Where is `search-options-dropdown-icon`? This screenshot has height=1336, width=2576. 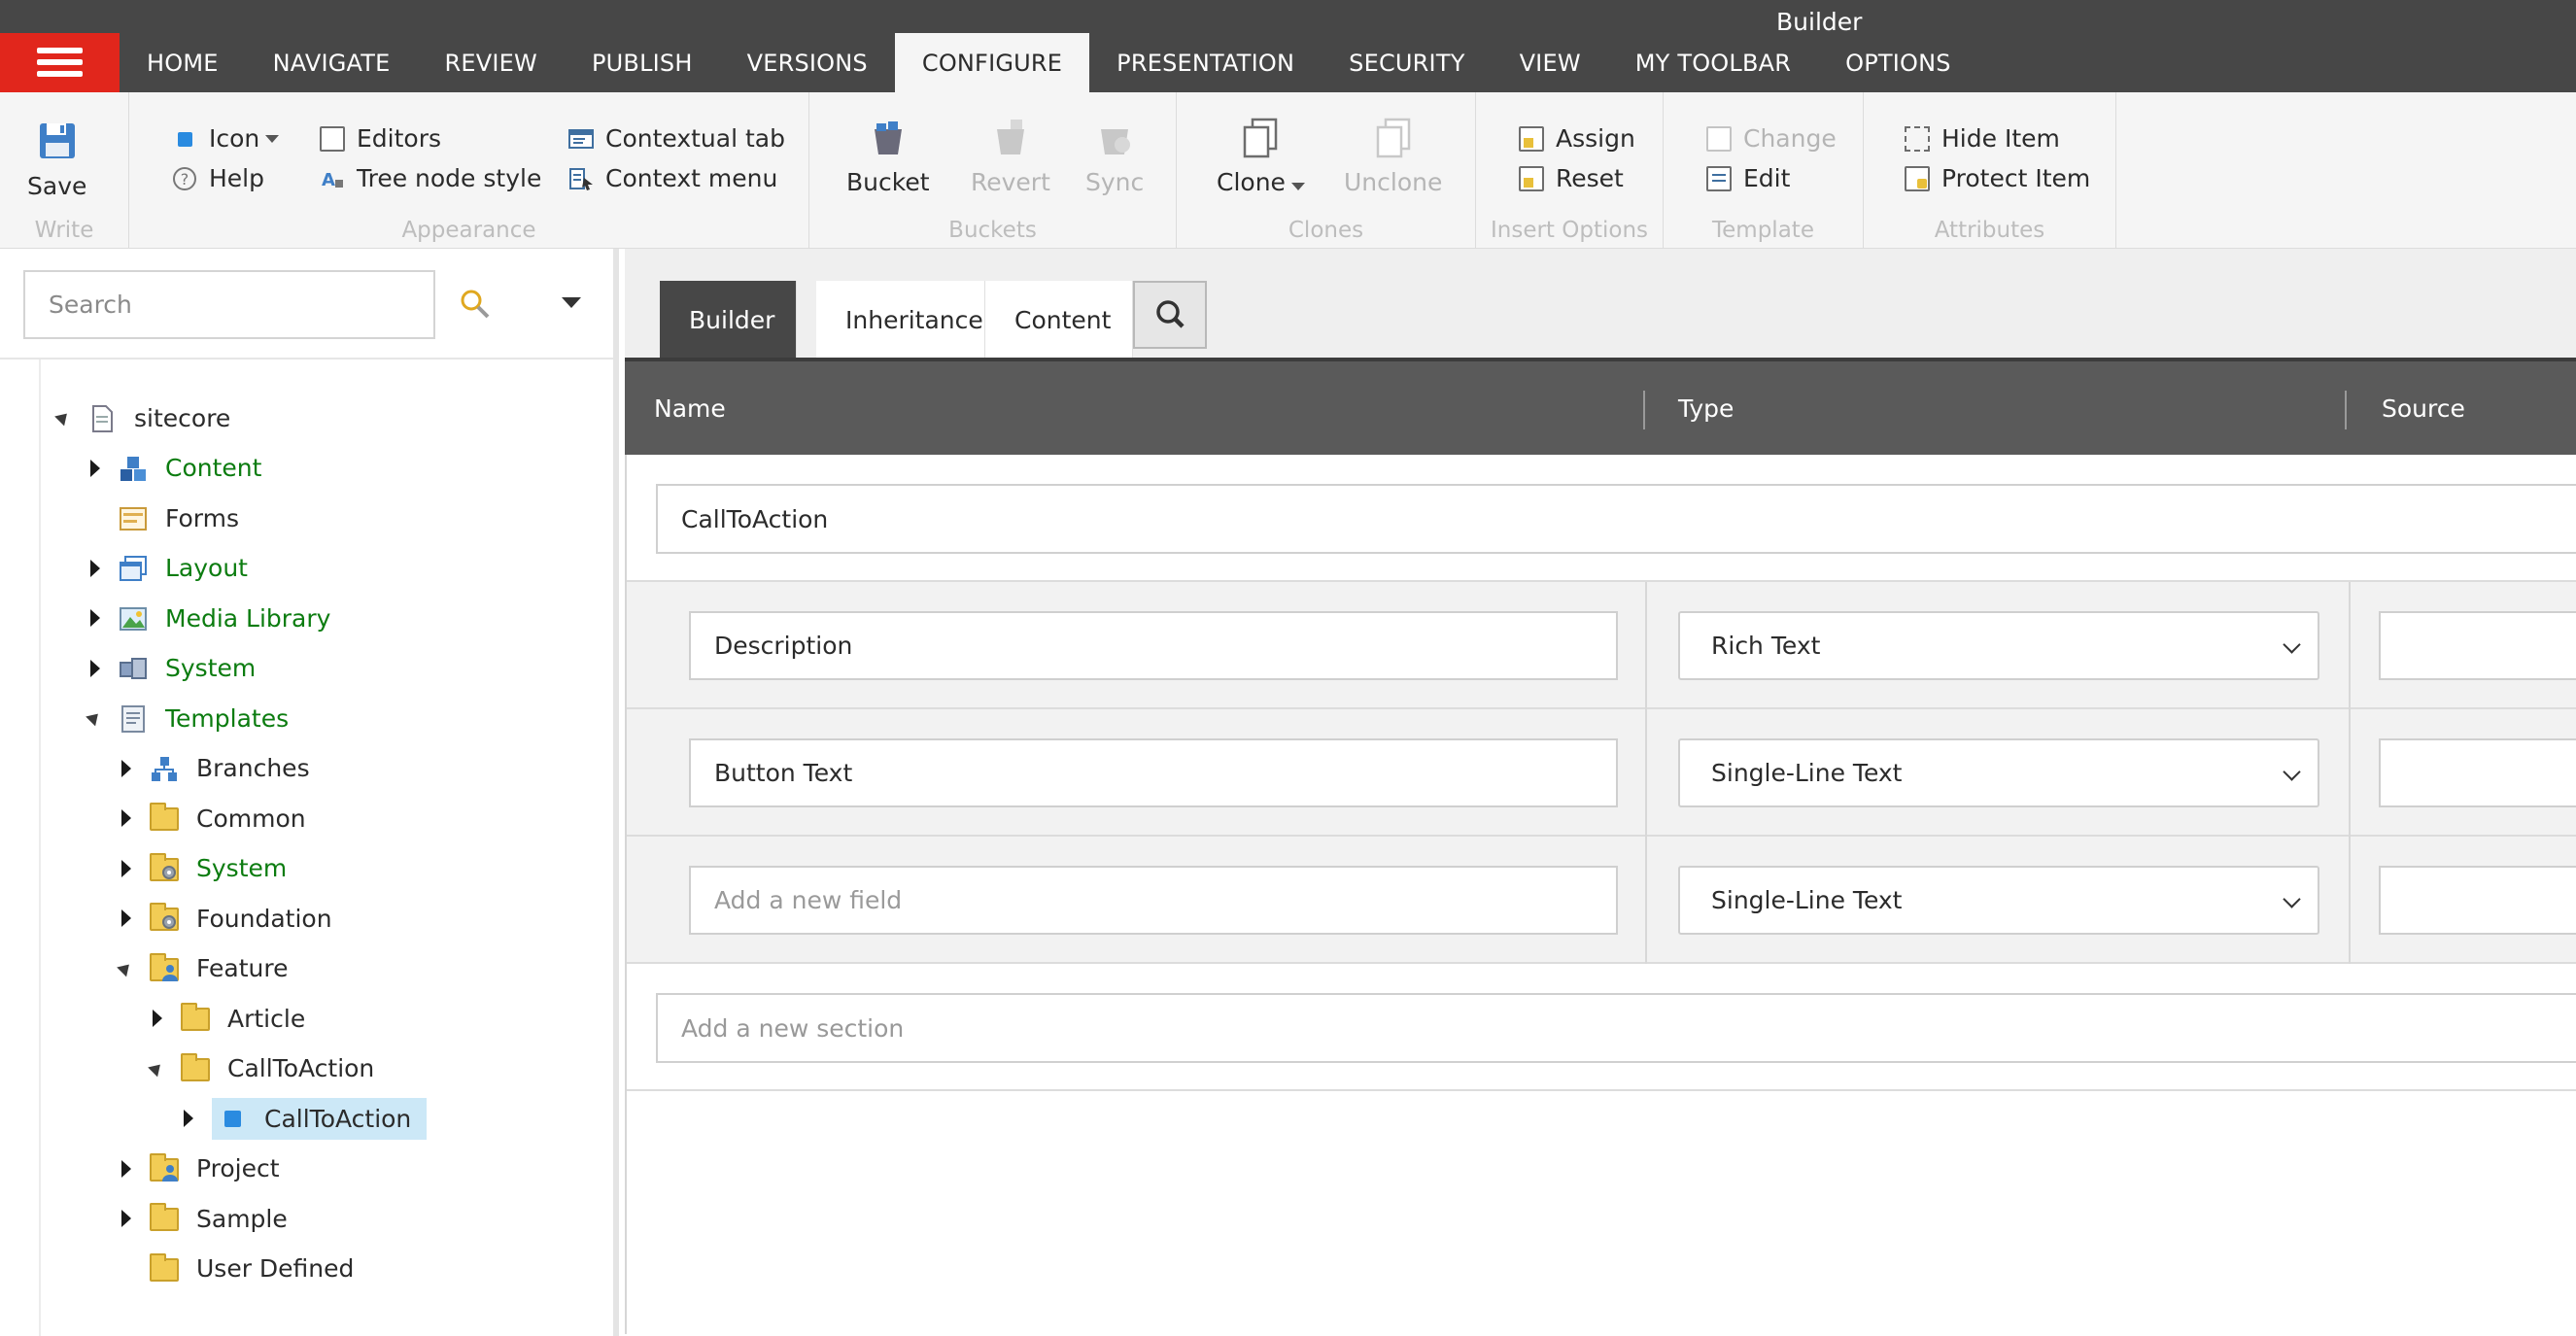
search-options-dropdown-icon is located at coordinates (571, 302).